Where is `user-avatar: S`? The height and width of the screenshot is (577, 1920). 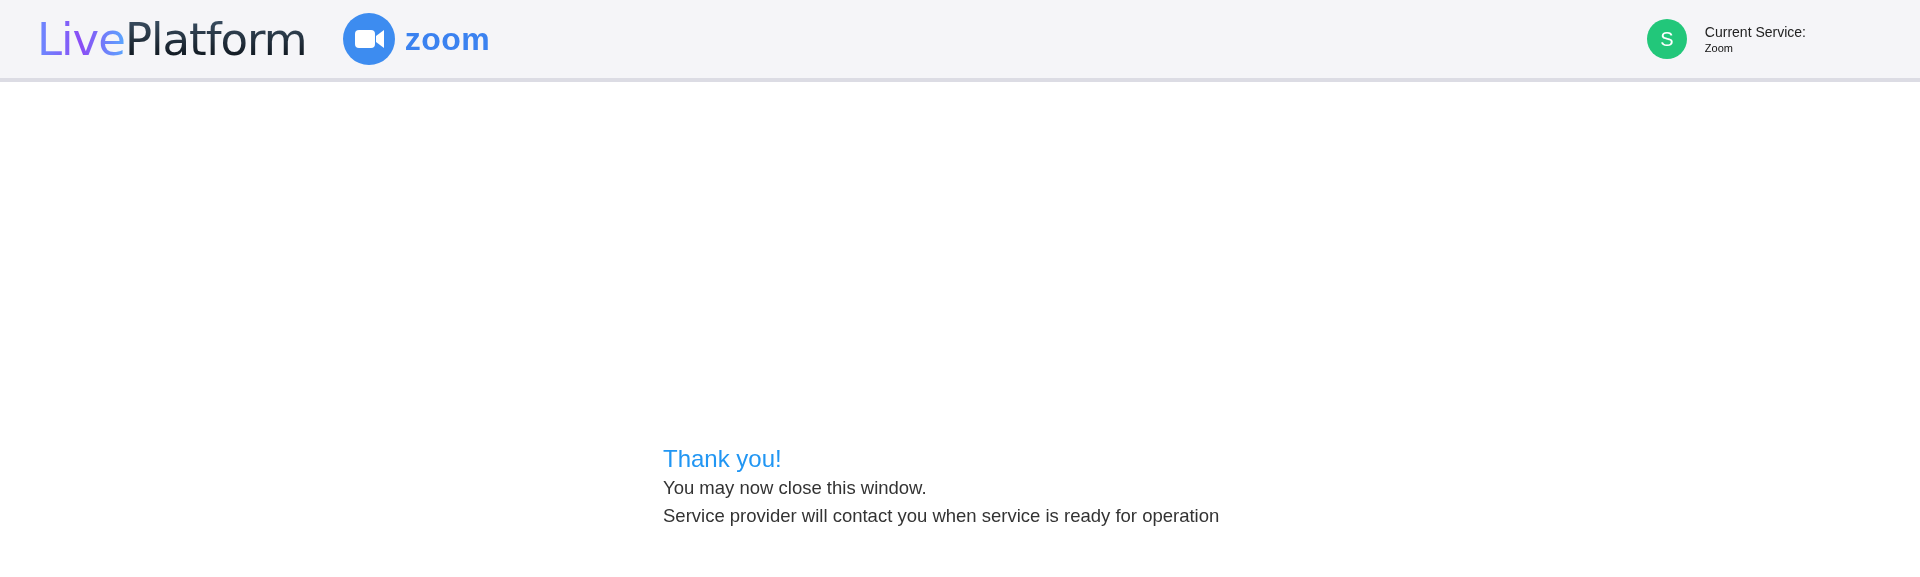
user-avatar: S is located at coordinates (1666, 39).